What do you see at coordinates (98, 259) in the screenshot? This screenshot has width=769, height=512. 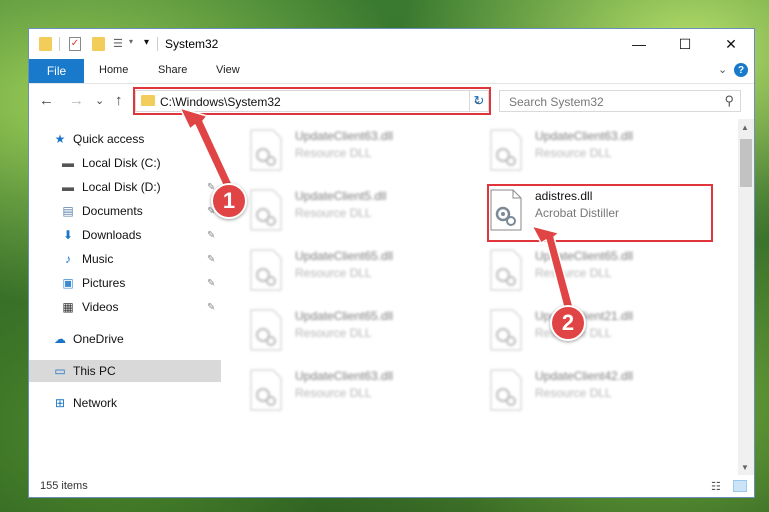 I see `sidebar-item-label: Music` at bounding box center [98, 259].